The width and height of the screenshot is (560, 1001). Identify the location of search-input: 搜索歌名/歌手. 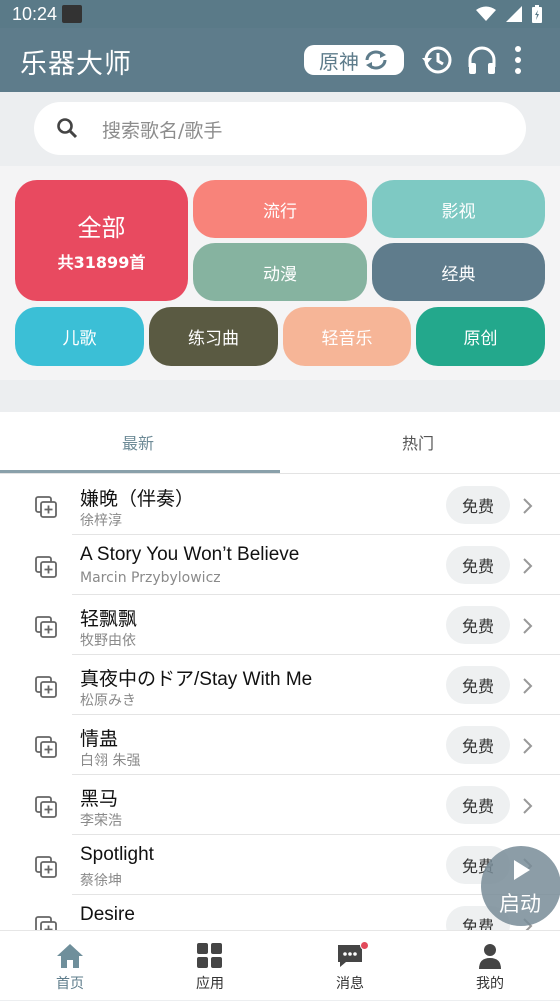
(280, 128).